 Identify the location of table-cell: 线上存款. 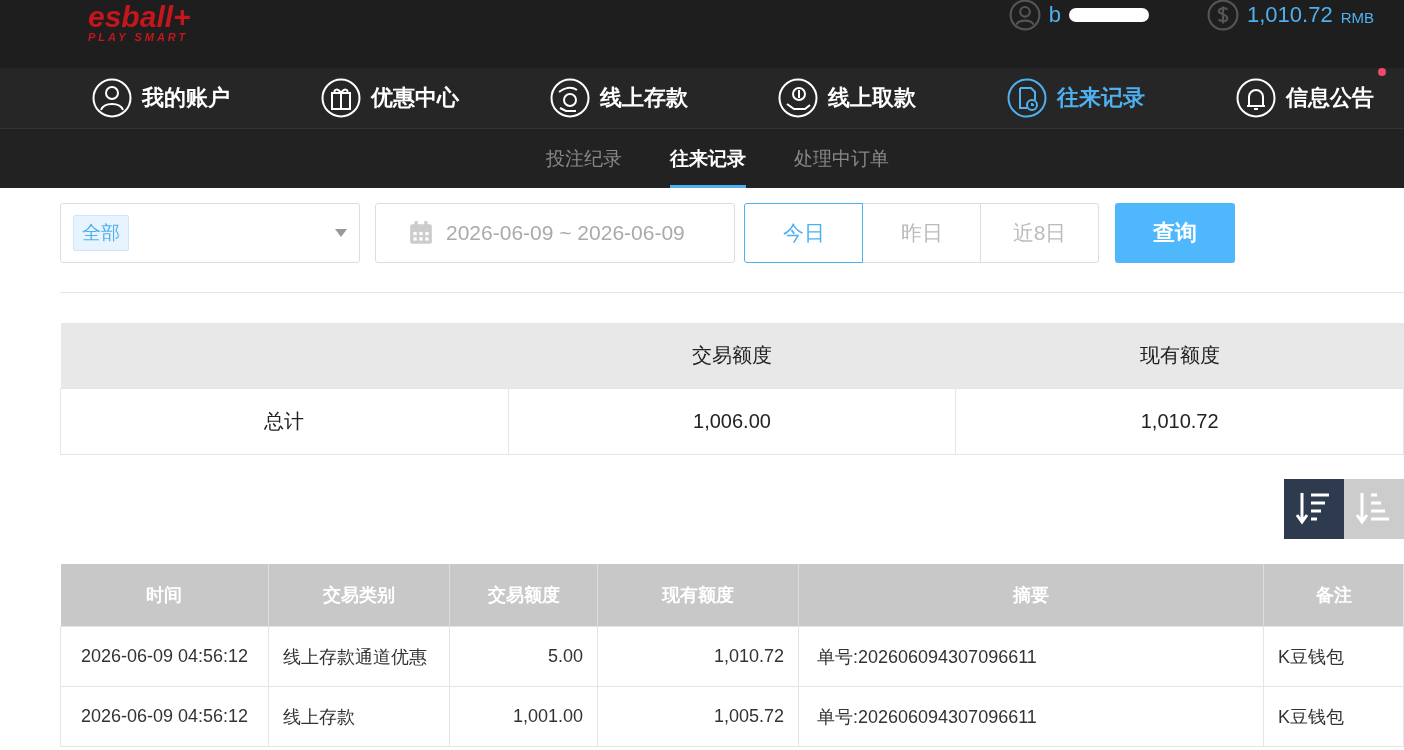
(359, 716).